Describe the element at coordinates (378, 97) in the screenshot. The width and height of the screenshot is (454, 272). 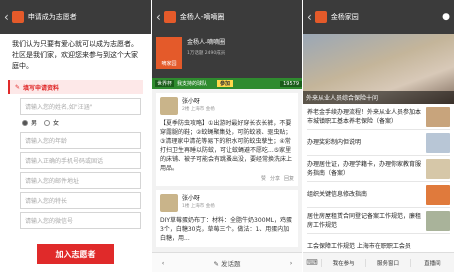
I see `hero-caption: 外来从业人员综合保险十问` at that location.